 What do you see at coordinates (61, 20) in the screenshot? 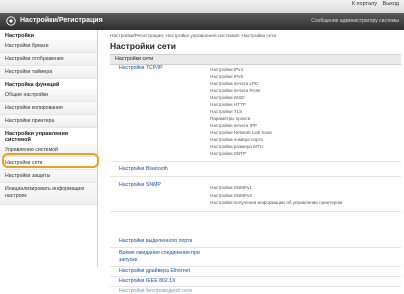
I see `page-header-title: Настройки/Регистрация` at bounding box center [61, 20].